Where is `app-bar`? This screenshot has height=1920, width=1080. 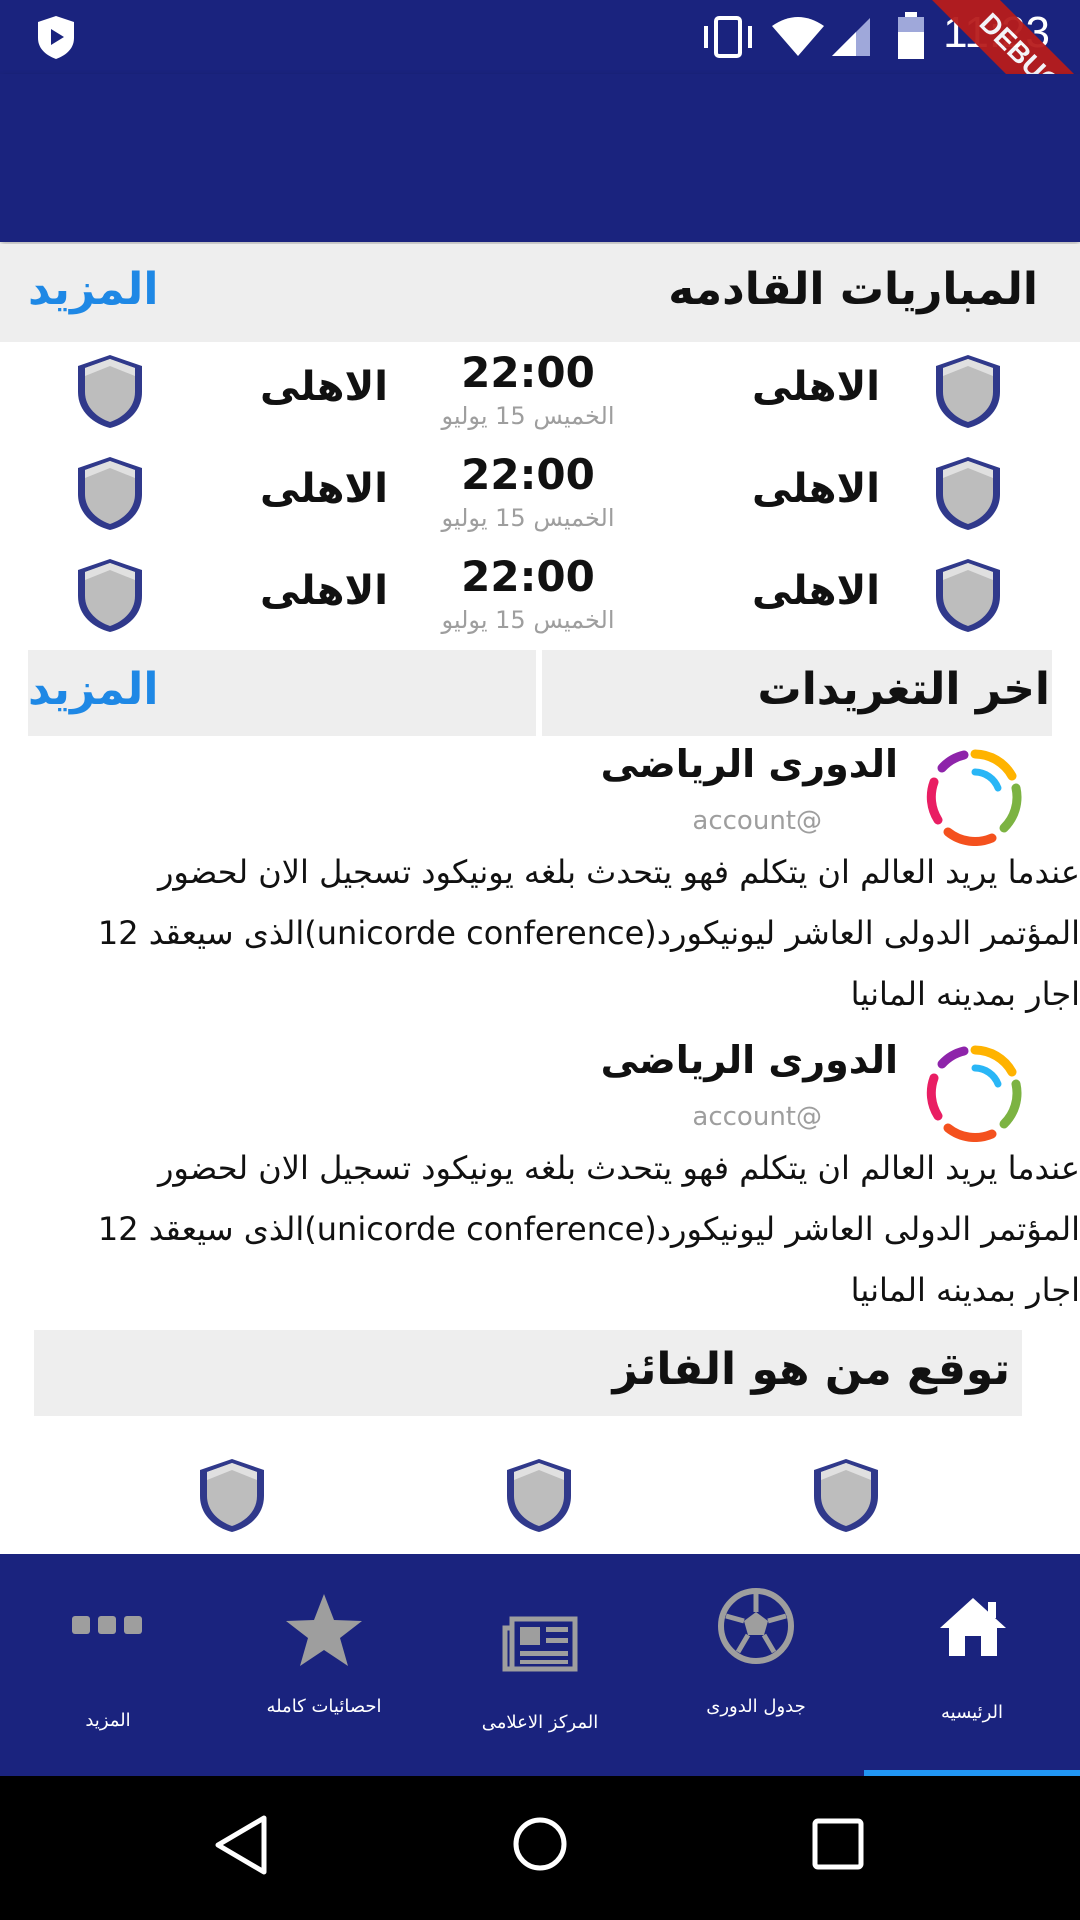 app-bar is located at coordinates (540, 158).